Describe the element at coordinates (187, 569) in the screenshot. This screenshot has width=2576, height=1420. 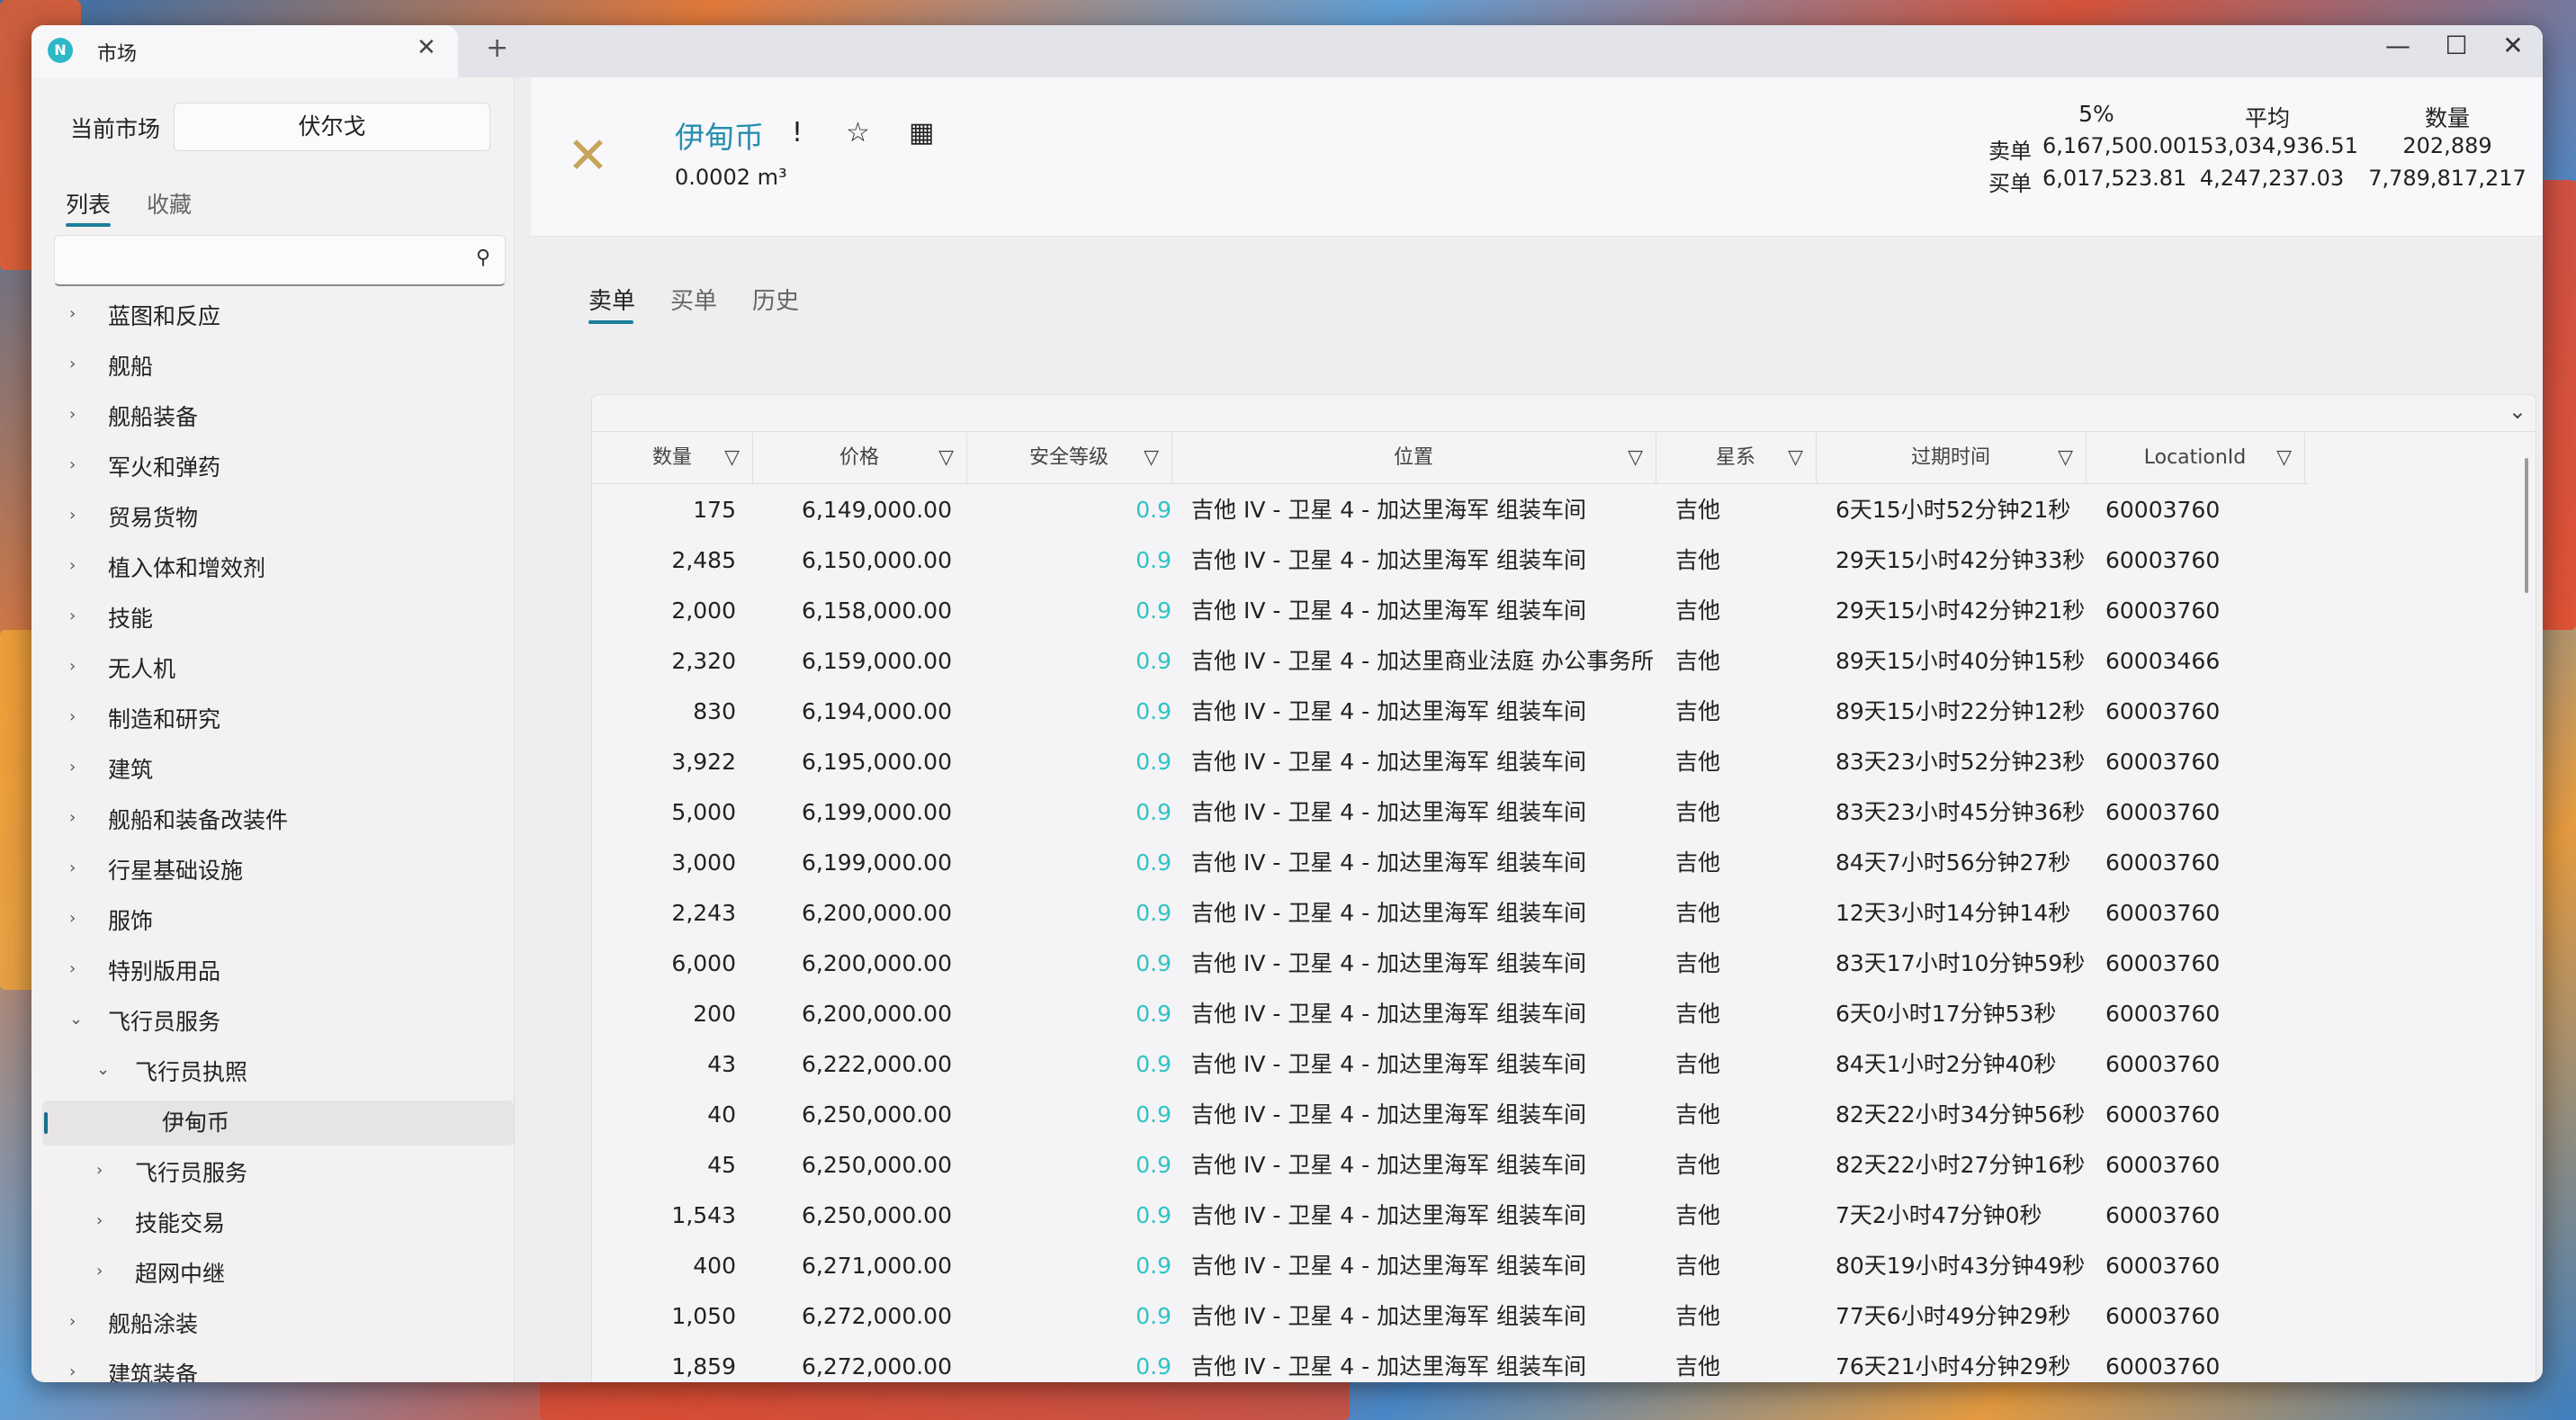
I see `tree-item: 植入体和增效剂` at that location.